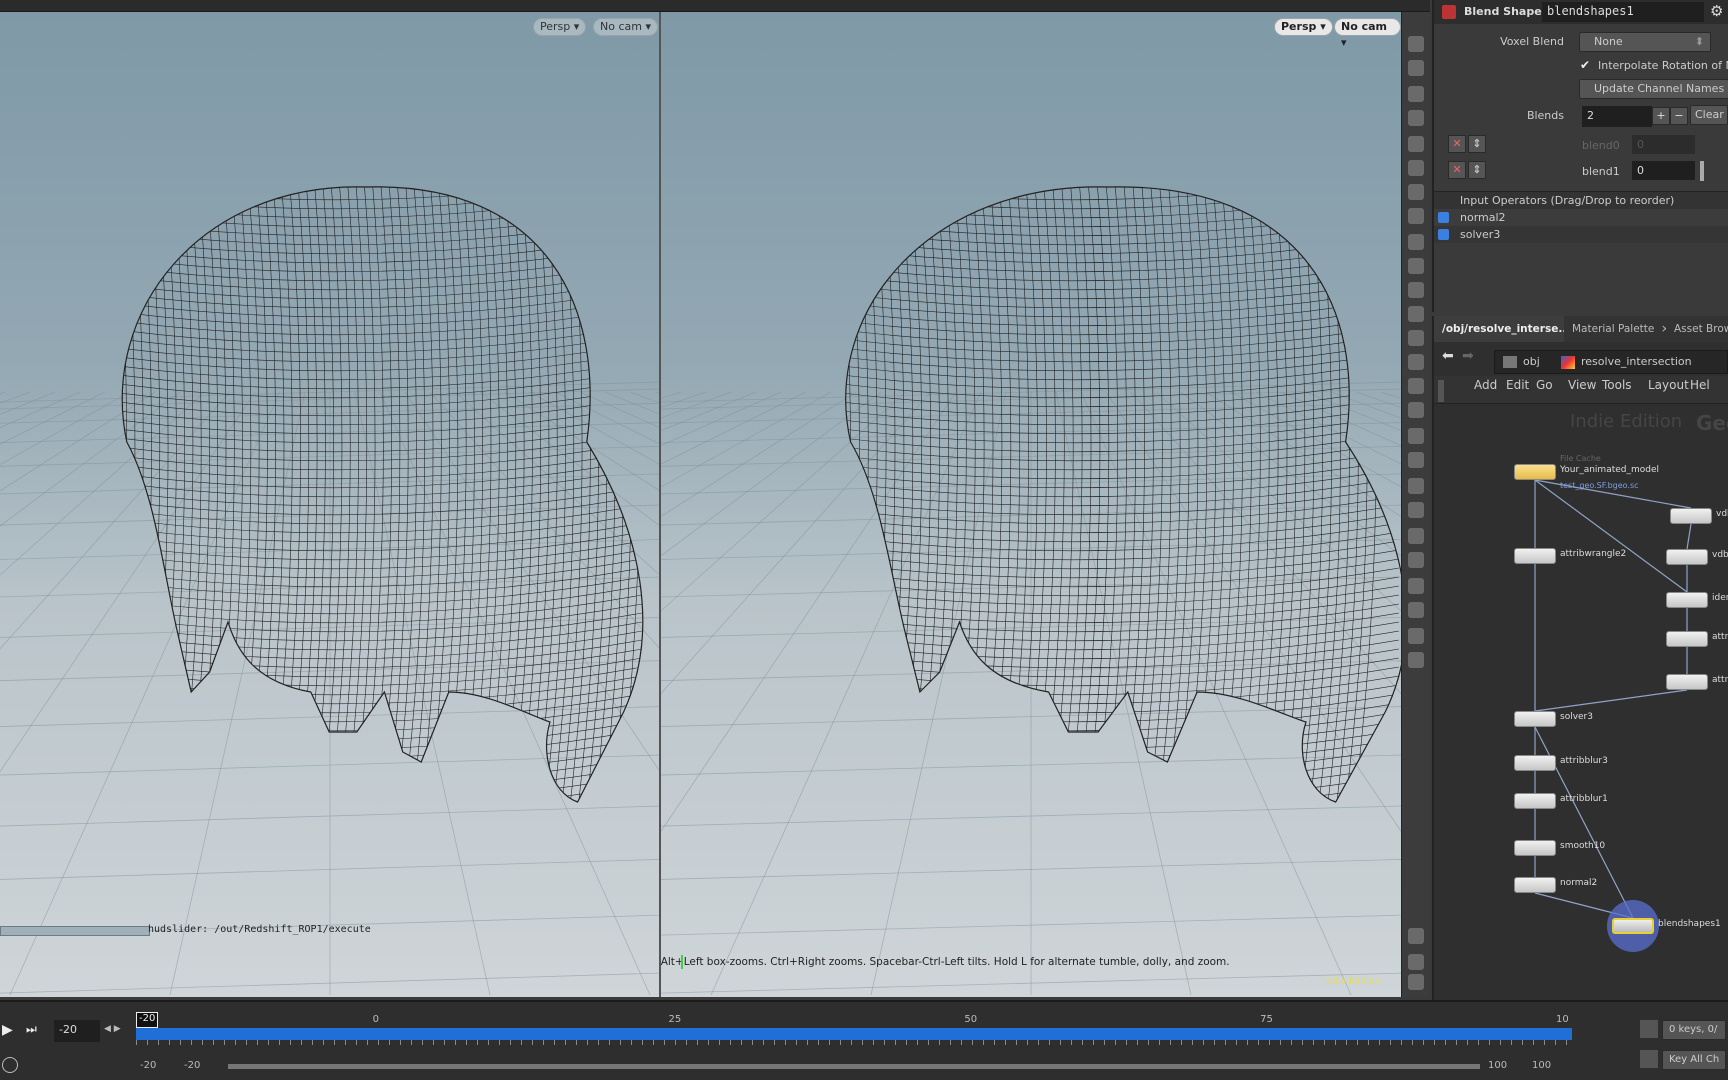 This screenshot has width=1728, height=1080. What do you see at coordinates (1617, 116) in the screenshot?
I see `blends-field: 2` at bounding box center [1617, 116].